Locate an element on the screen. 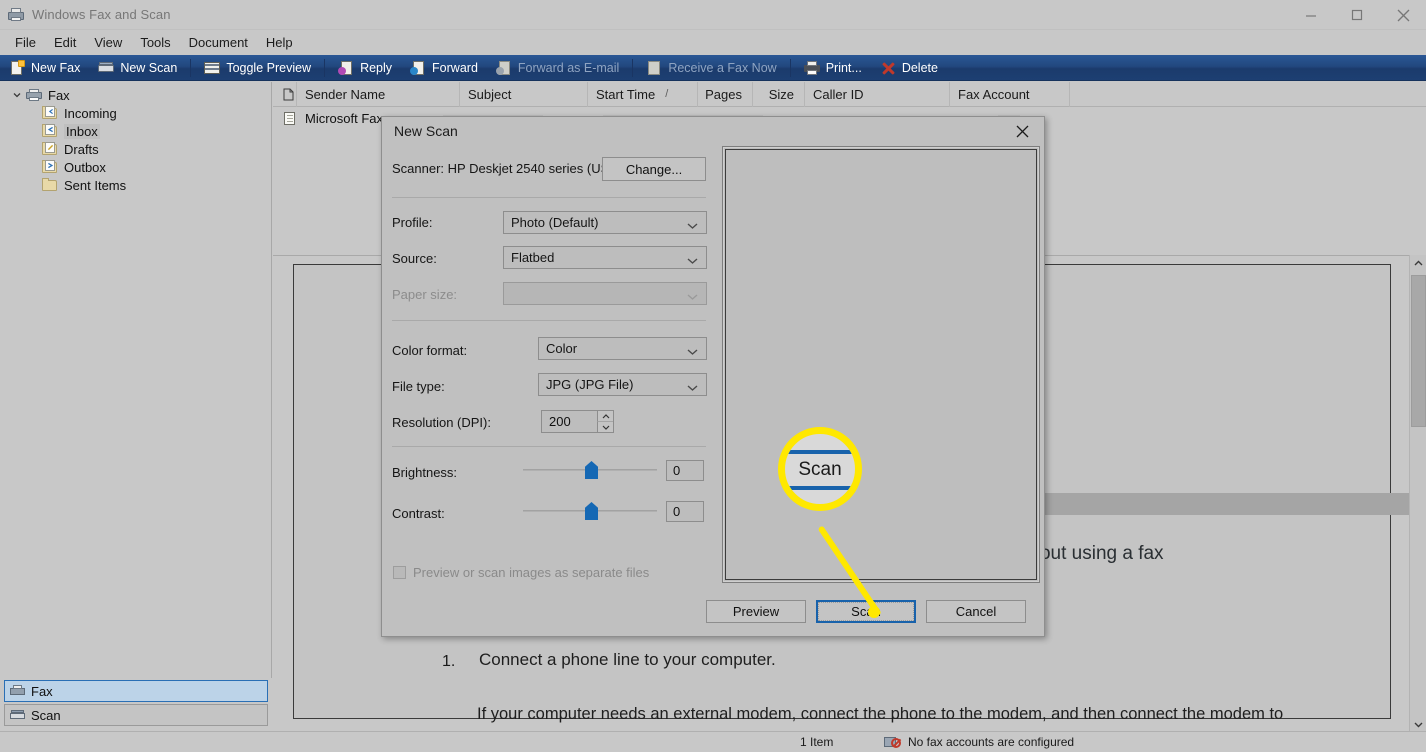 Image resolution: width=1426 pixels, height=752 pixels. column-header-caller-id-label: Caller ID is located at coordinates (838, 94).